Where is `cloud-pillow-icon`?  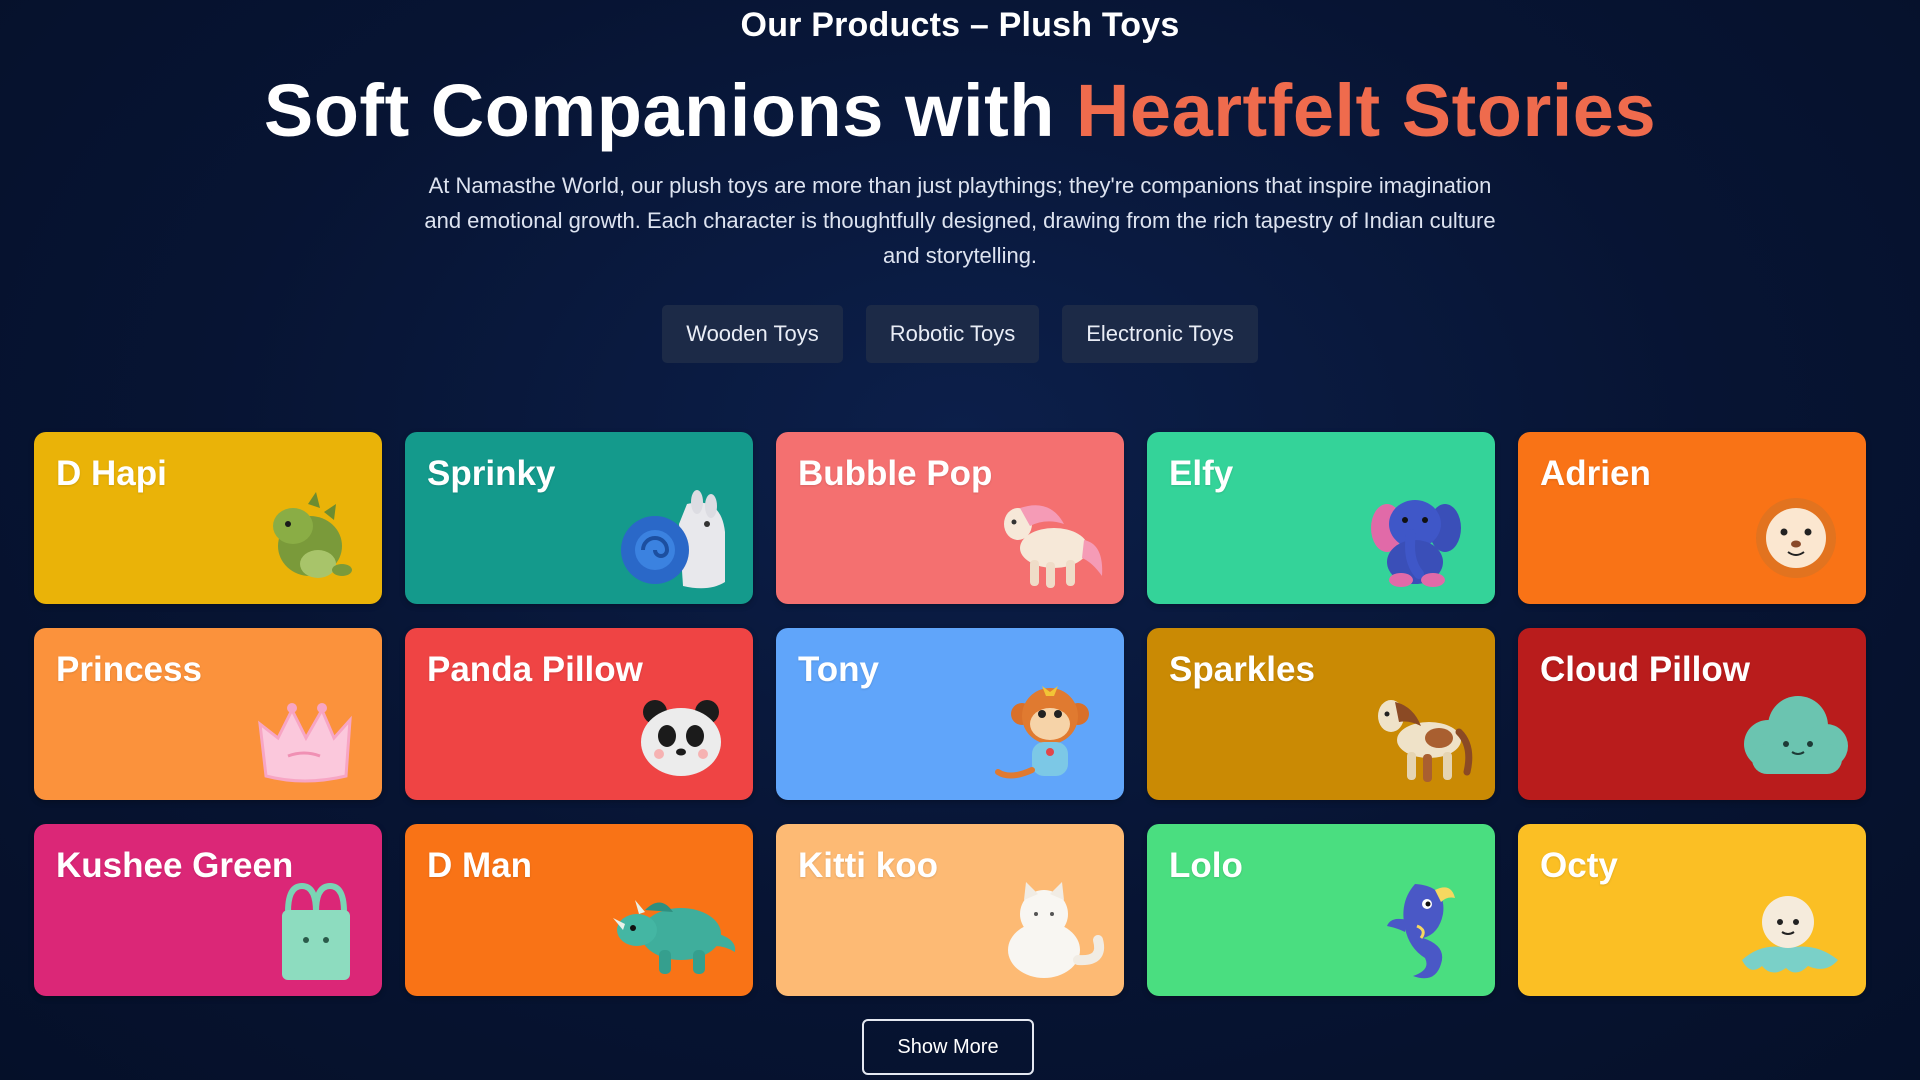 cloud-pillow-icon is located at coordinates (1796, 735).